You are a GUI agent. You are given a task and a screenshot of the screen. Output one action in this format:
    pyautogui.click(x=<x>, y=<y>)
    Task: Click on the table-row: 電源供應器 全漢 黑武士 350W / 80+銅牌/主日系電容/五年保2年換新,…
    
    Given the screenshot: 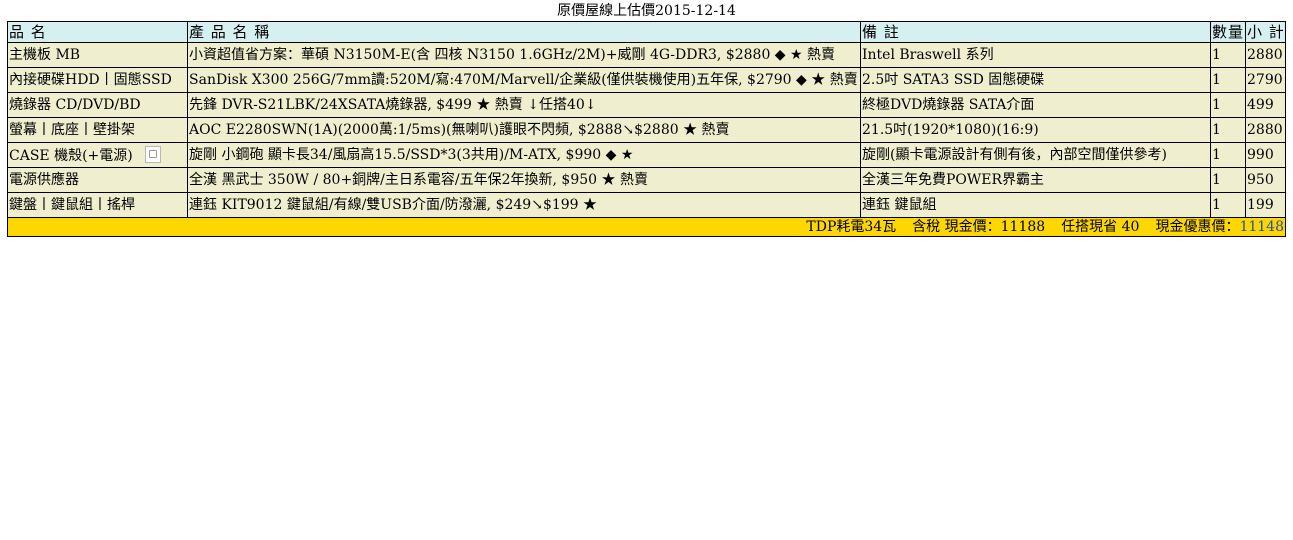 What is the action you would take?
    pyautogui.click(x=646, y=180)
    